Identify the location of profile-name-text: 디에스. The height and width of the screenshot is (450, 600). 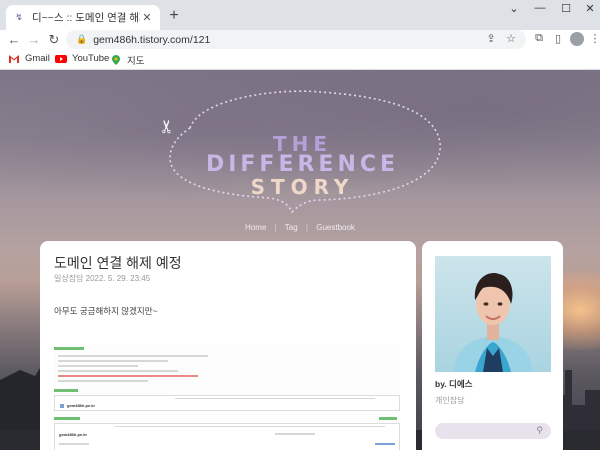
(461, 384).